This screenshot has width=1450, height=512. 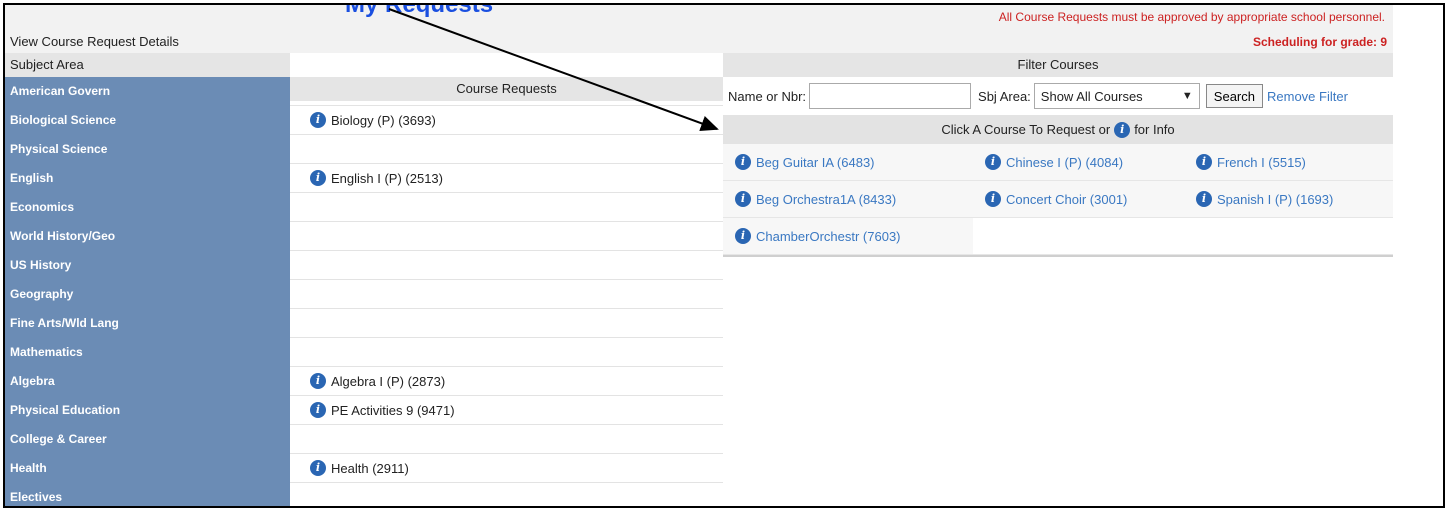 I want to click on course-option: i ChamberOrchestr (7603), so click(x=848, y=236).